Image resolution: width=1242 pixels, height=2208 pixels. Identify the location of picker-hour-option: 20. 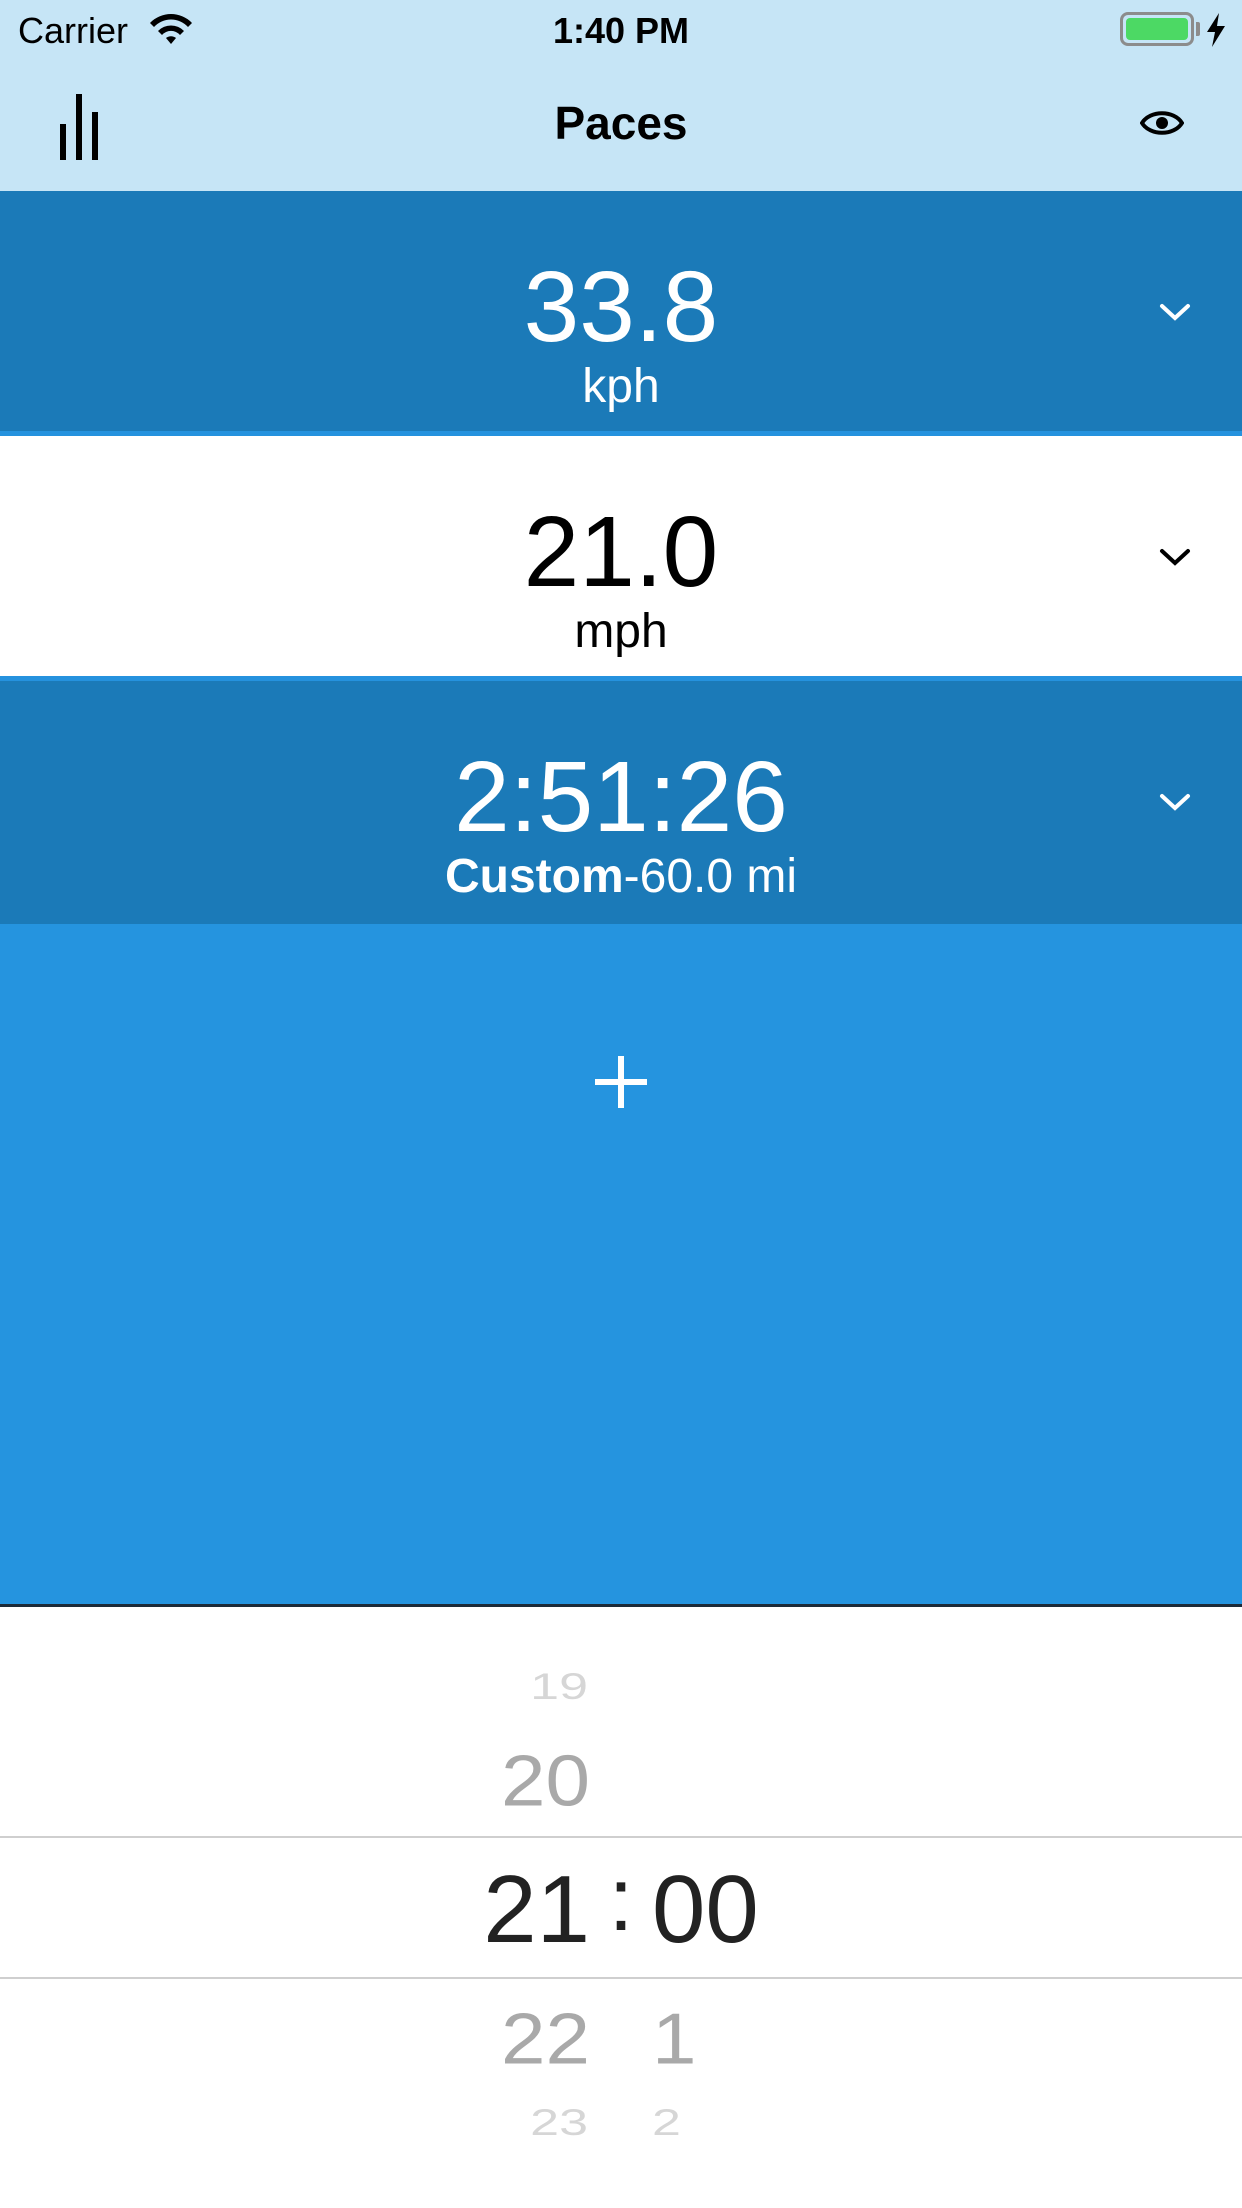
(515, 1781).